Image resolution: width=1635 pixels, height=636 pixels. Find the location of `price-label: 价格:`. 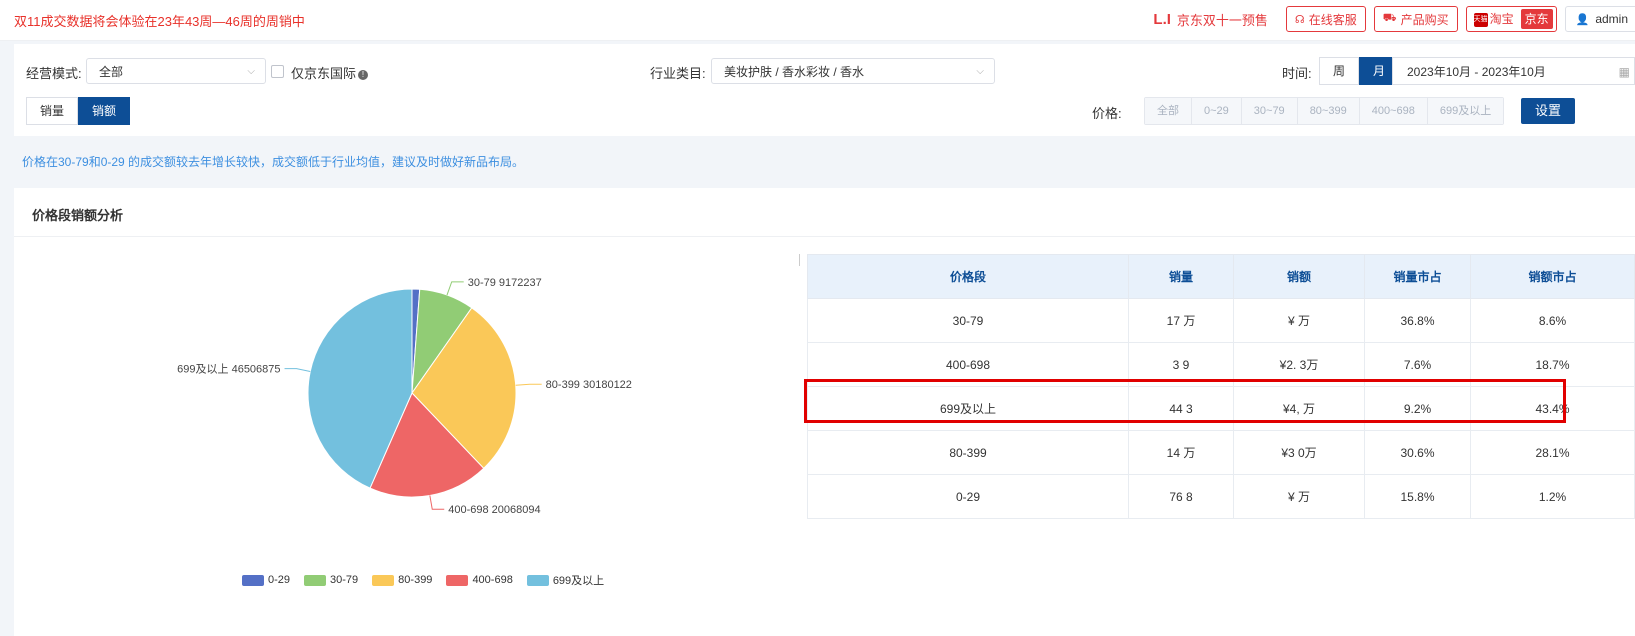

price-label: 价格: is located at coordinates (1107, 113).